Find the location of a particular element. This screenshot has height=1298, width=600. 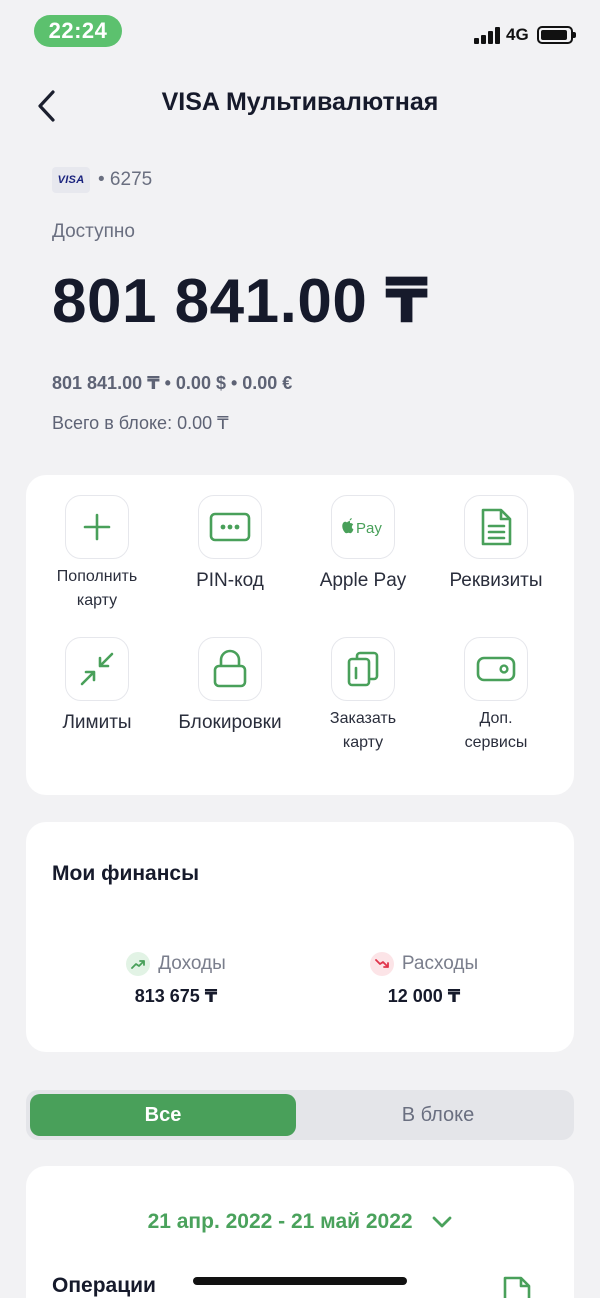

operations-title: Операции is located at coordinates (104, 1285).